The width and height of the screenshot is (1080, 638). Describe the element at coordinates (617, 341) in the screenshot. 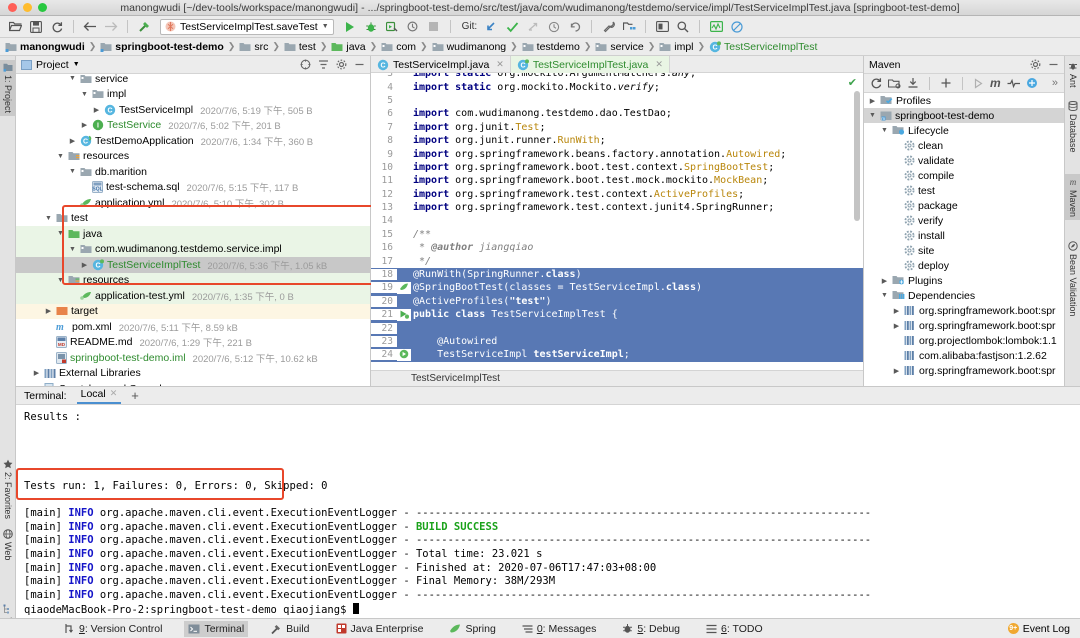

I see `code-line: 23 @Autowired` at that location.